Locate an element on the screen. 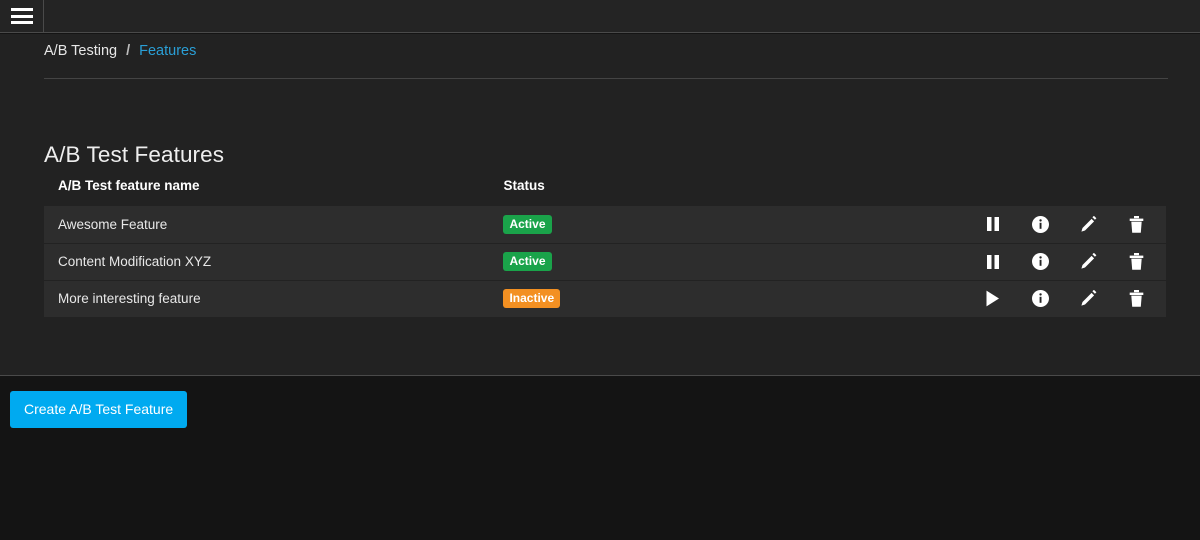  table-row: Content Modification XYZ Active is located at coordinates (605, 261).